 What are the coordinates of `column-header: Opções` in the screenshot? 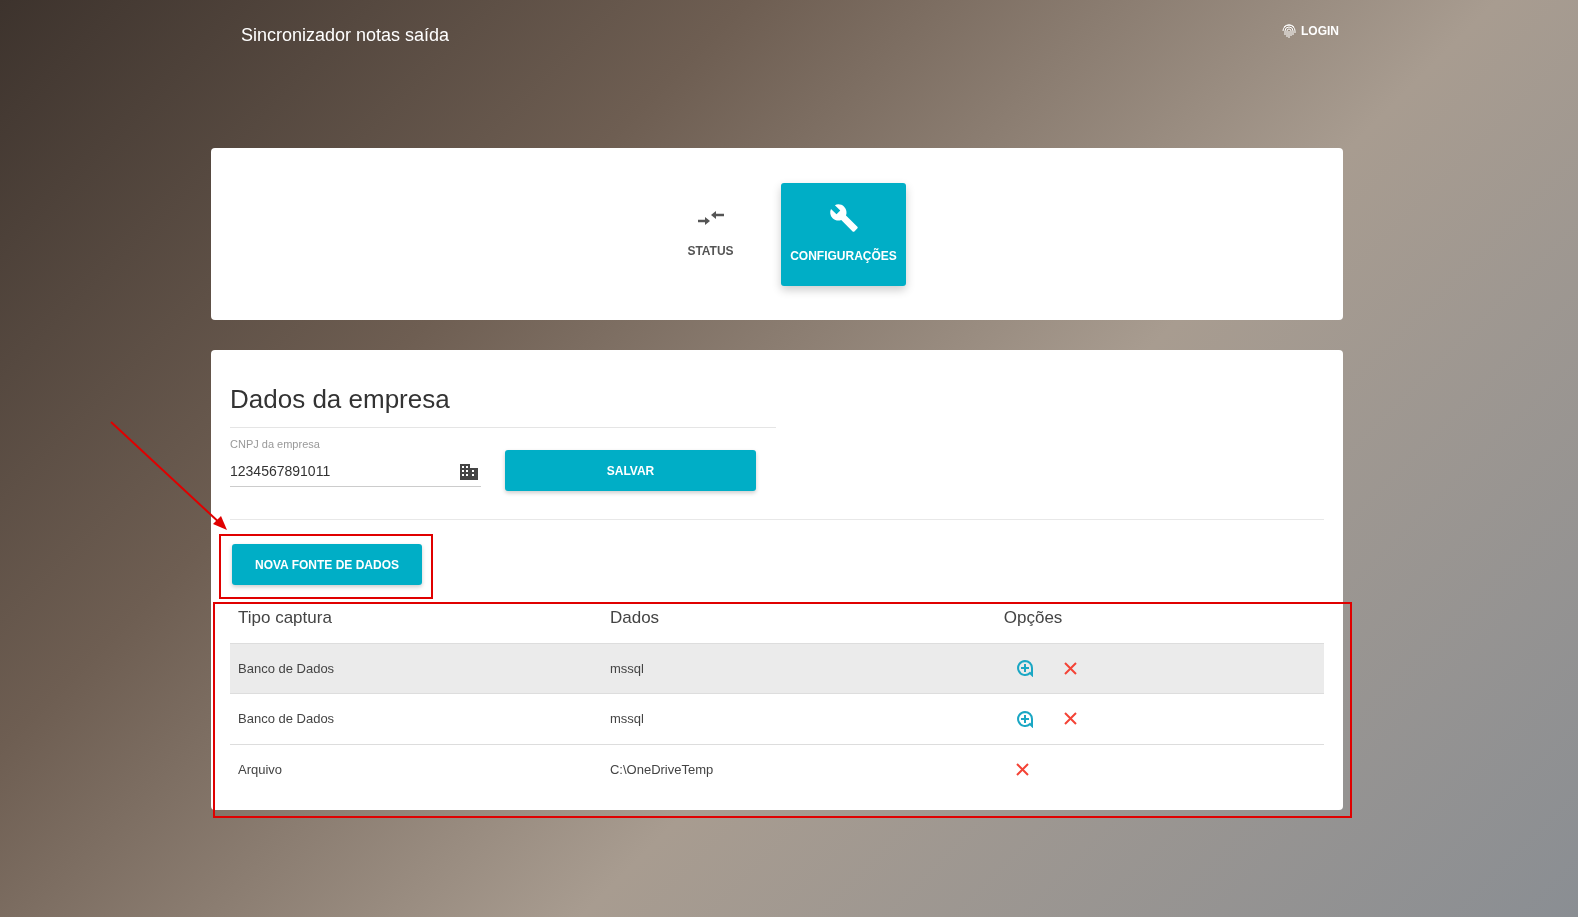 It's located at (1159, 618).